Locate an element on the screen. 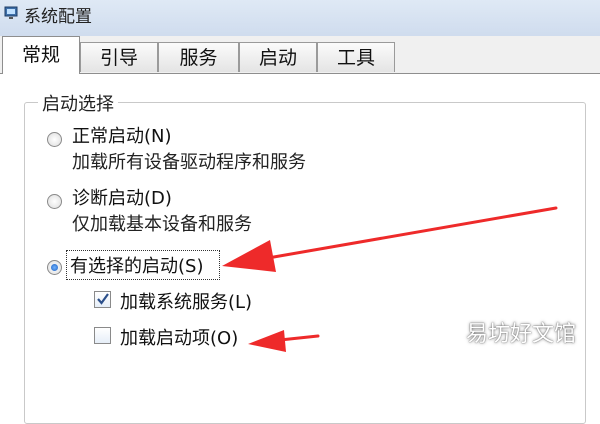 The width and height of the screenshot is (600, 424). tab-general: 常规 is located at coordinates (41, 55).